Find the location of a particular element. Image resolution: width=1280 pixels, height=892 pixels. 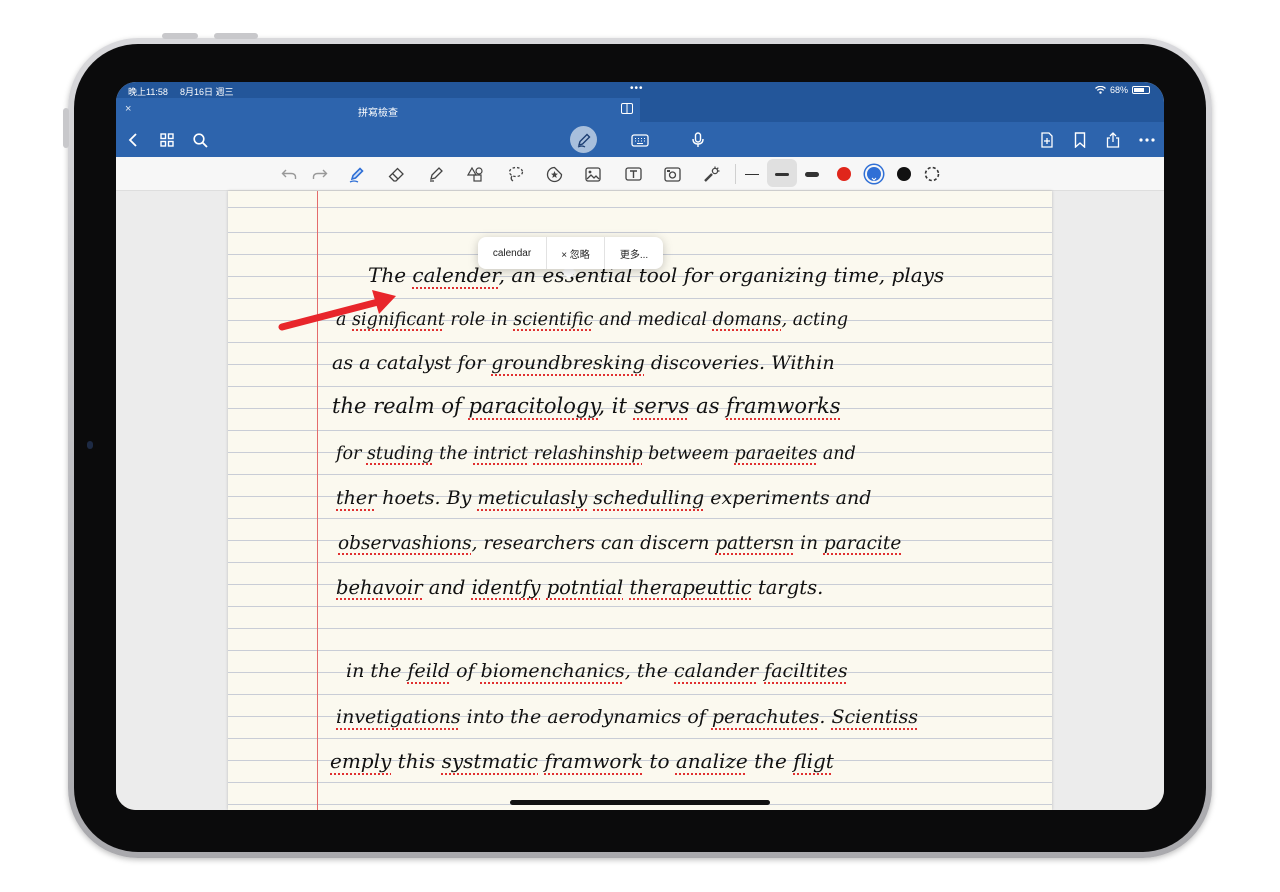

misspelled-word: paraeites is located at coordinates (776, 454).